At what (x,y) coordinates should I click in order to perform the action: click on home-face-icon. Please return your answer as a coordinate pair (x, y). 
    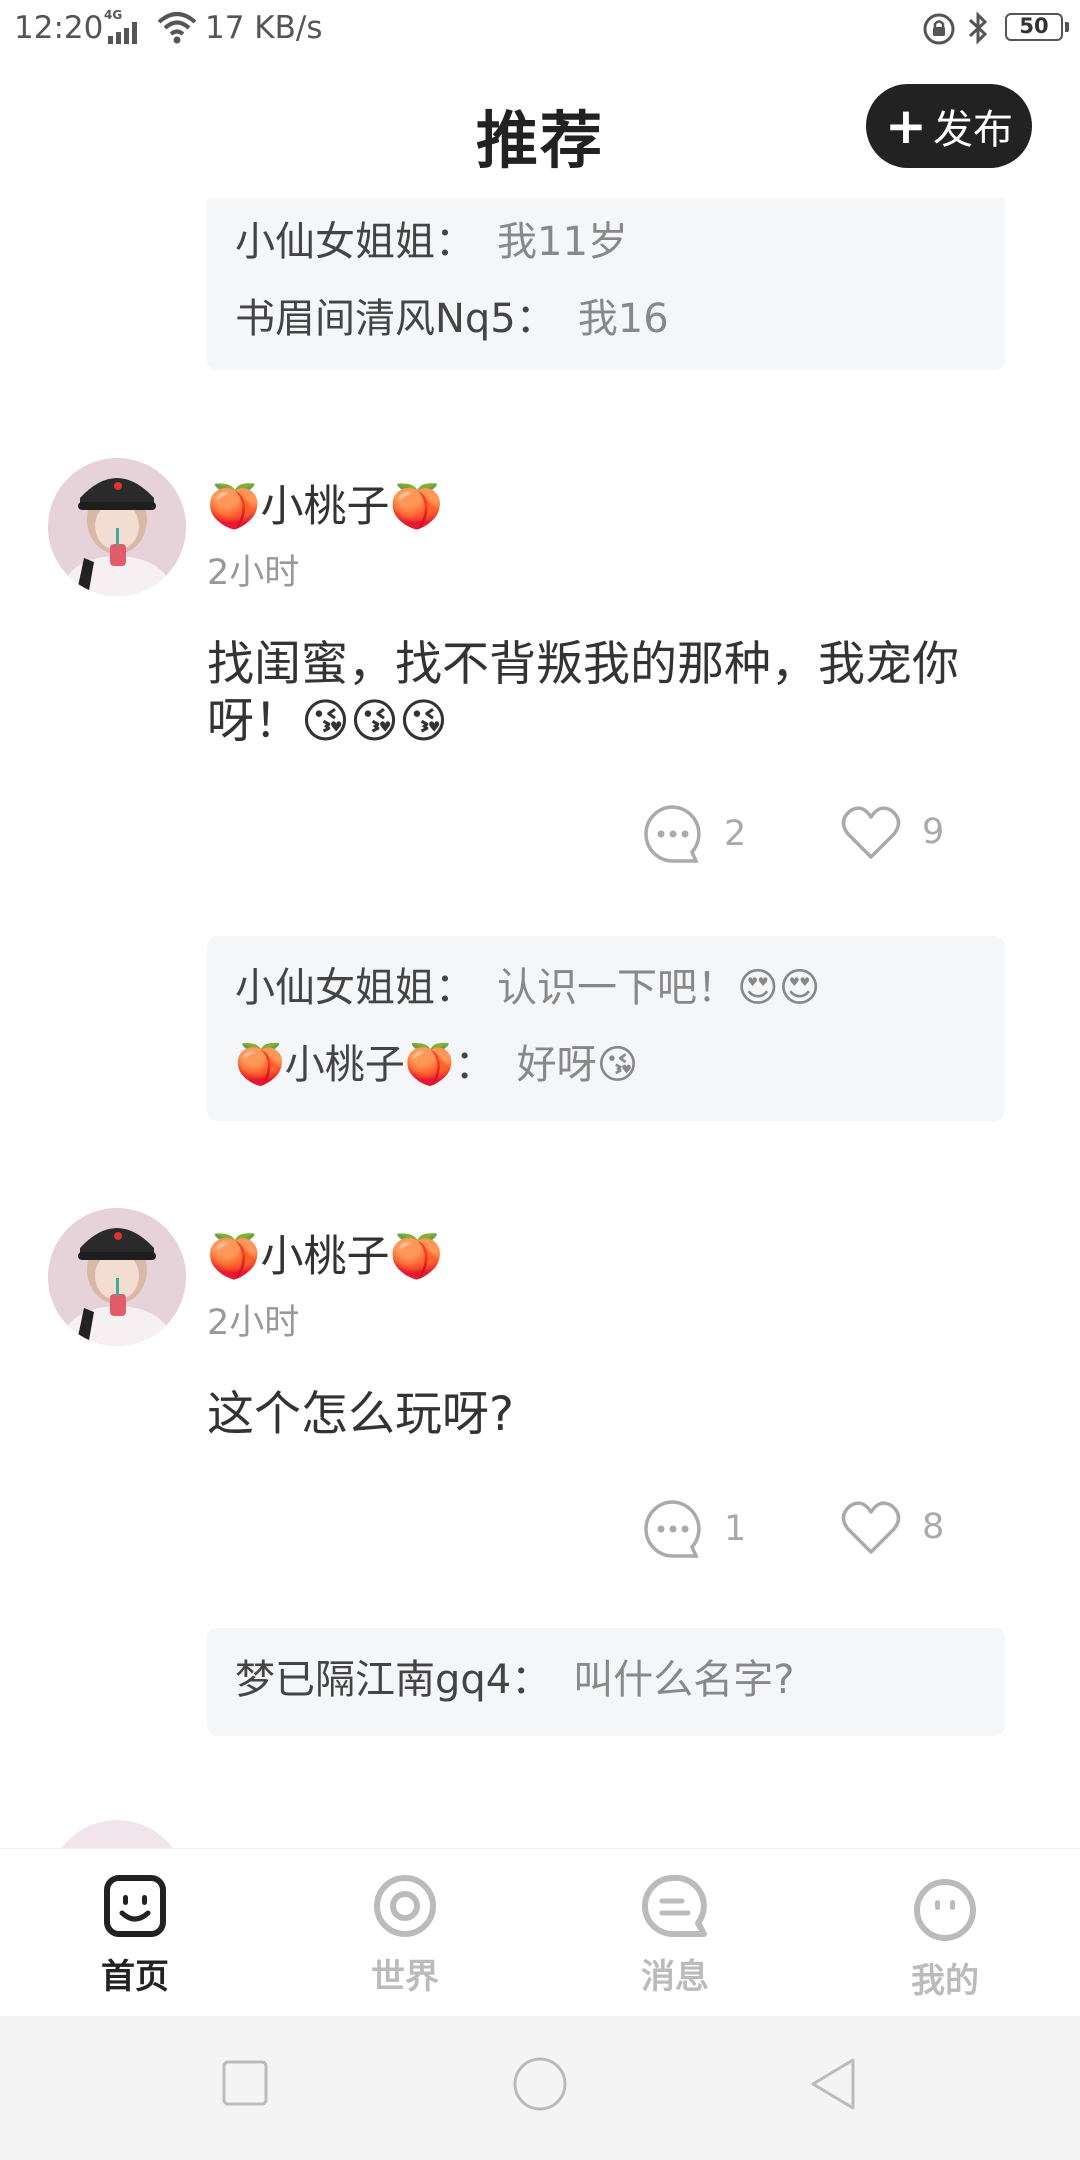
    Looking at the image, I should click on (135, 1906).